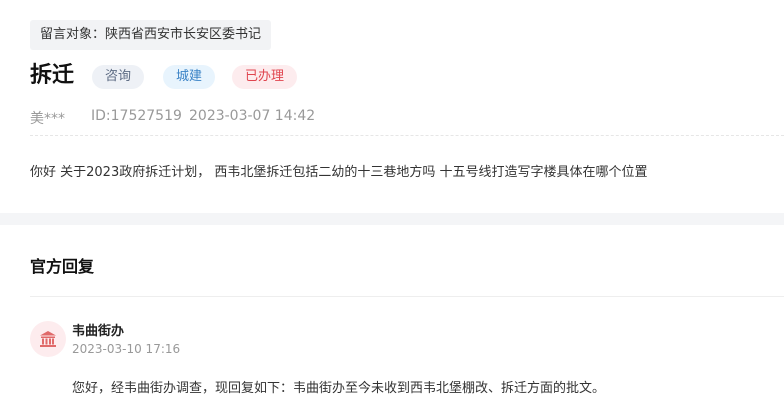  What do you see at coordinates (47, 119) in the screenshot?
I see `message-author: 美***` at bounding box center [47, 119].